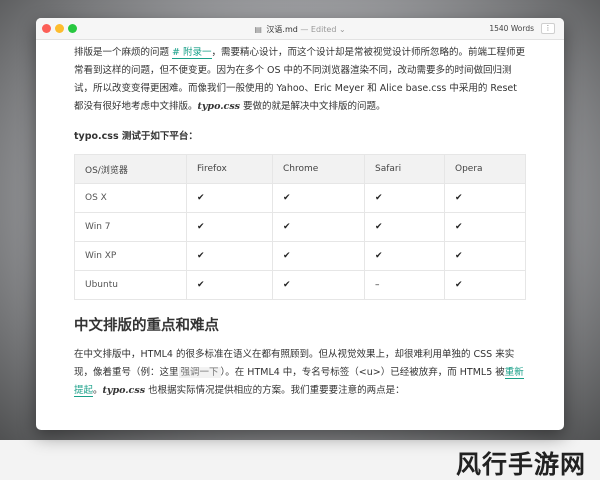 The height and width of the screenshot is (480, 600). I want to click on window-title: ▤ 汉语.md — Edited ⌄, so click(300, 29).